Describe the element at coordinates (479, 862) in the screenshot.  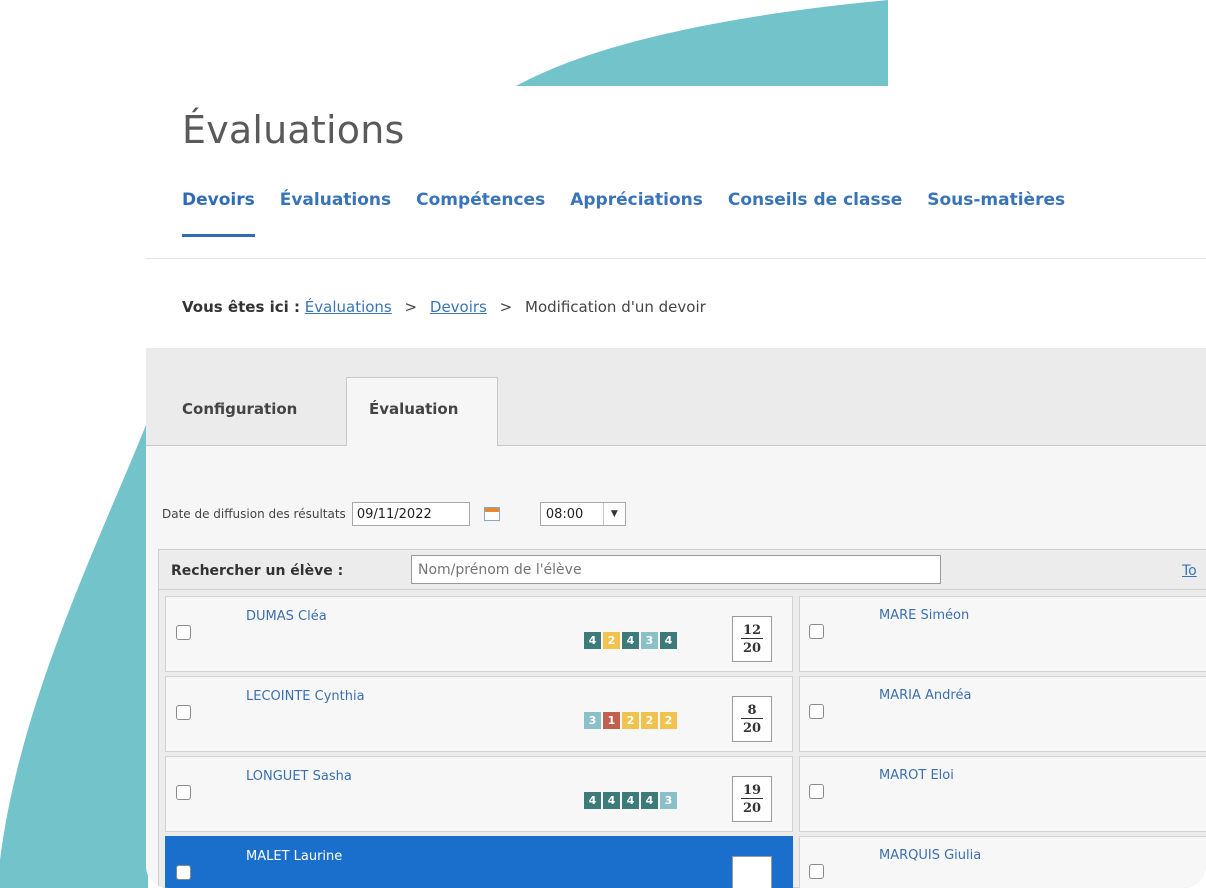
I see `table-row: MALET Laurine` at that location.